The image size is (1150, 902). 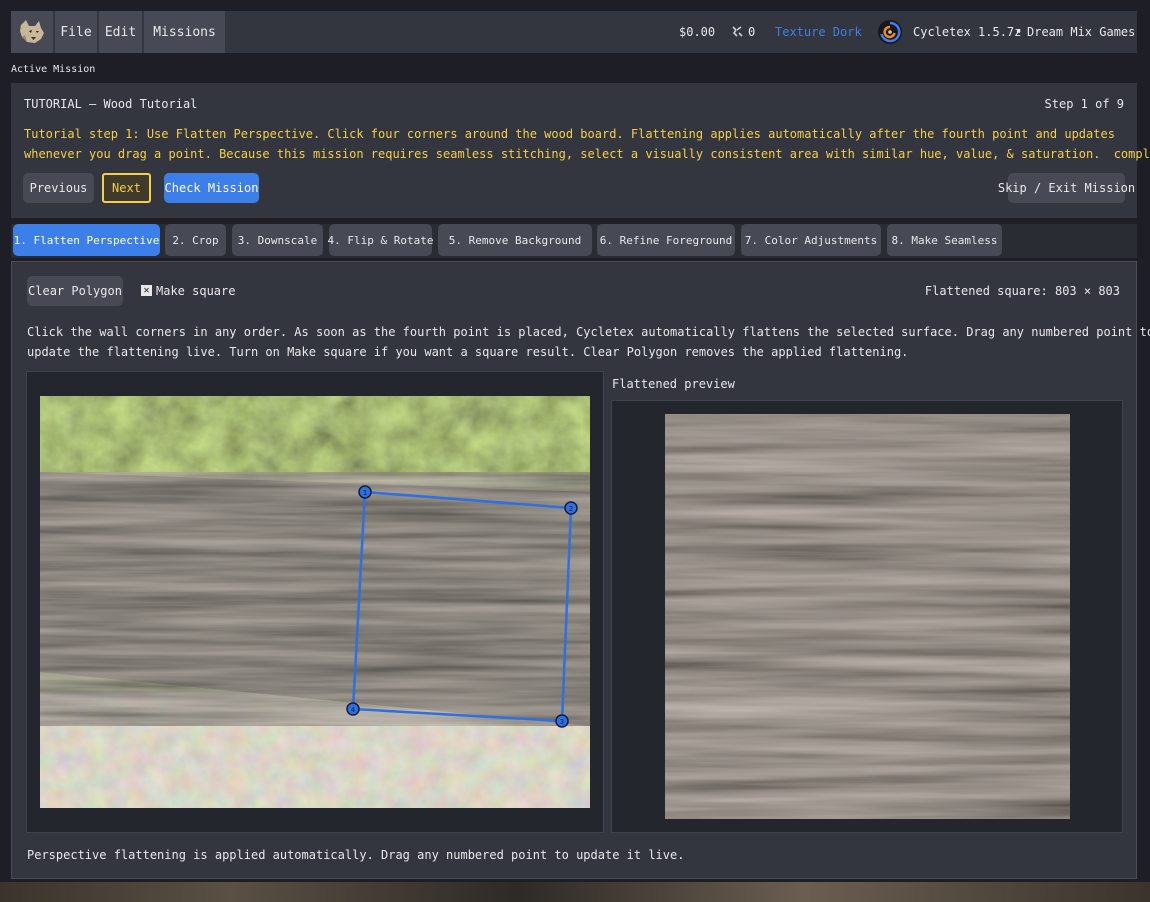 What do you see at coordinates (111, 104) in the screenshot?
I see `mission-title: TUTORIAL — Wood Tutorial` at bounding box center [111, 104].